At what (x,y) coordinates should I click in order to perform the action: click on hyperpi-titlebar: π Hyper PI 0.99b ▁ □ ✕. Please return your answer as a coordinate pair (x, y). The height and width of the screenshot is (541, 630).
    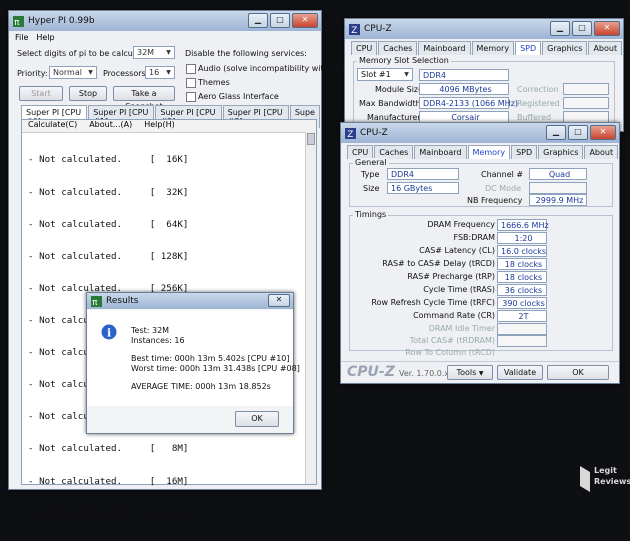
    Looking at the image, I should click on (165, 21).